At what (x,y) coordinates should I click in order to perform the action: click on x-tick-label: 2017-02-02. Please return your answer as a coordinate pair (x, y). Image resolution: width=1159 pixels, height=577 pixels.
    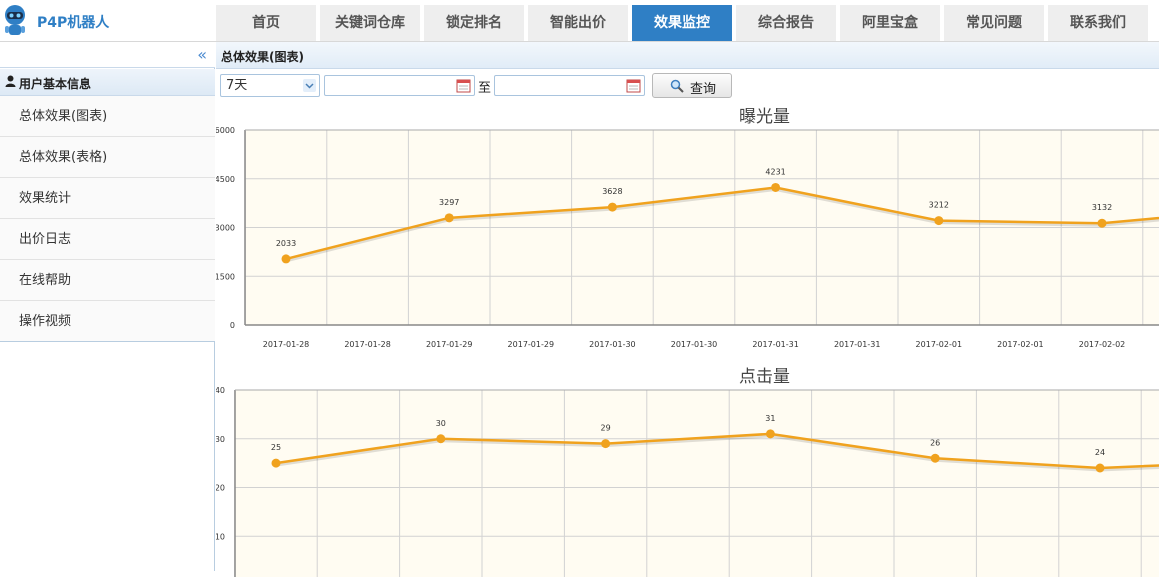
    Looking at the image, I should click on (1102, 344).